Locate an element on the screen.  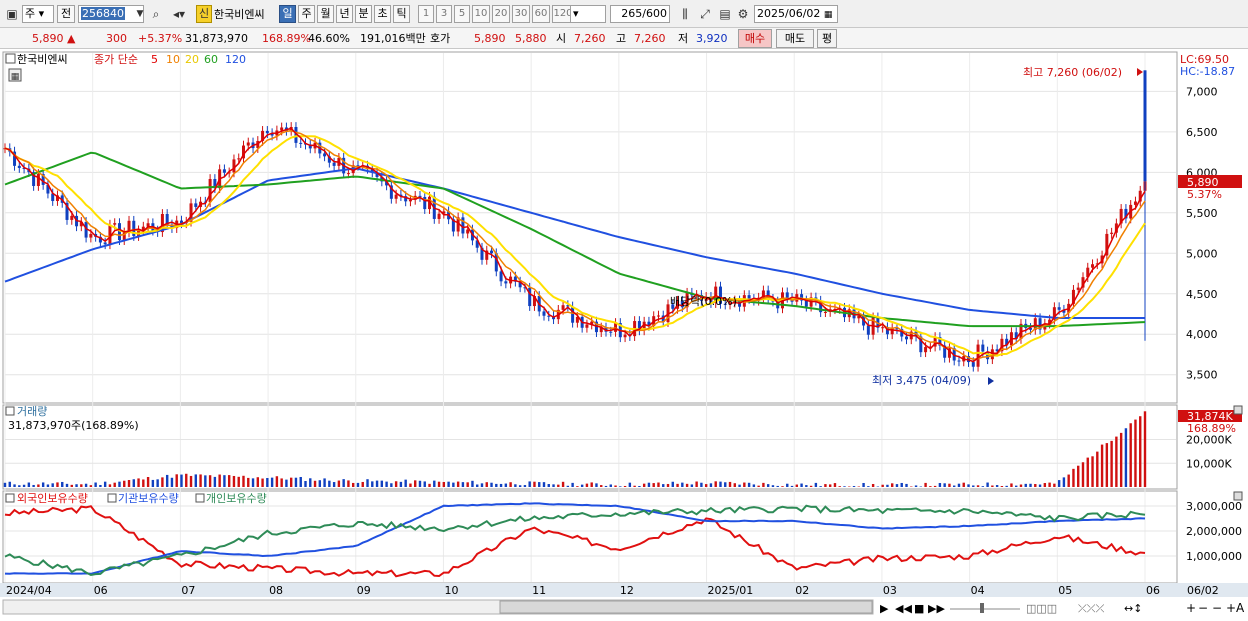
buy-button: 매수 is located at coordinates (755, 38).